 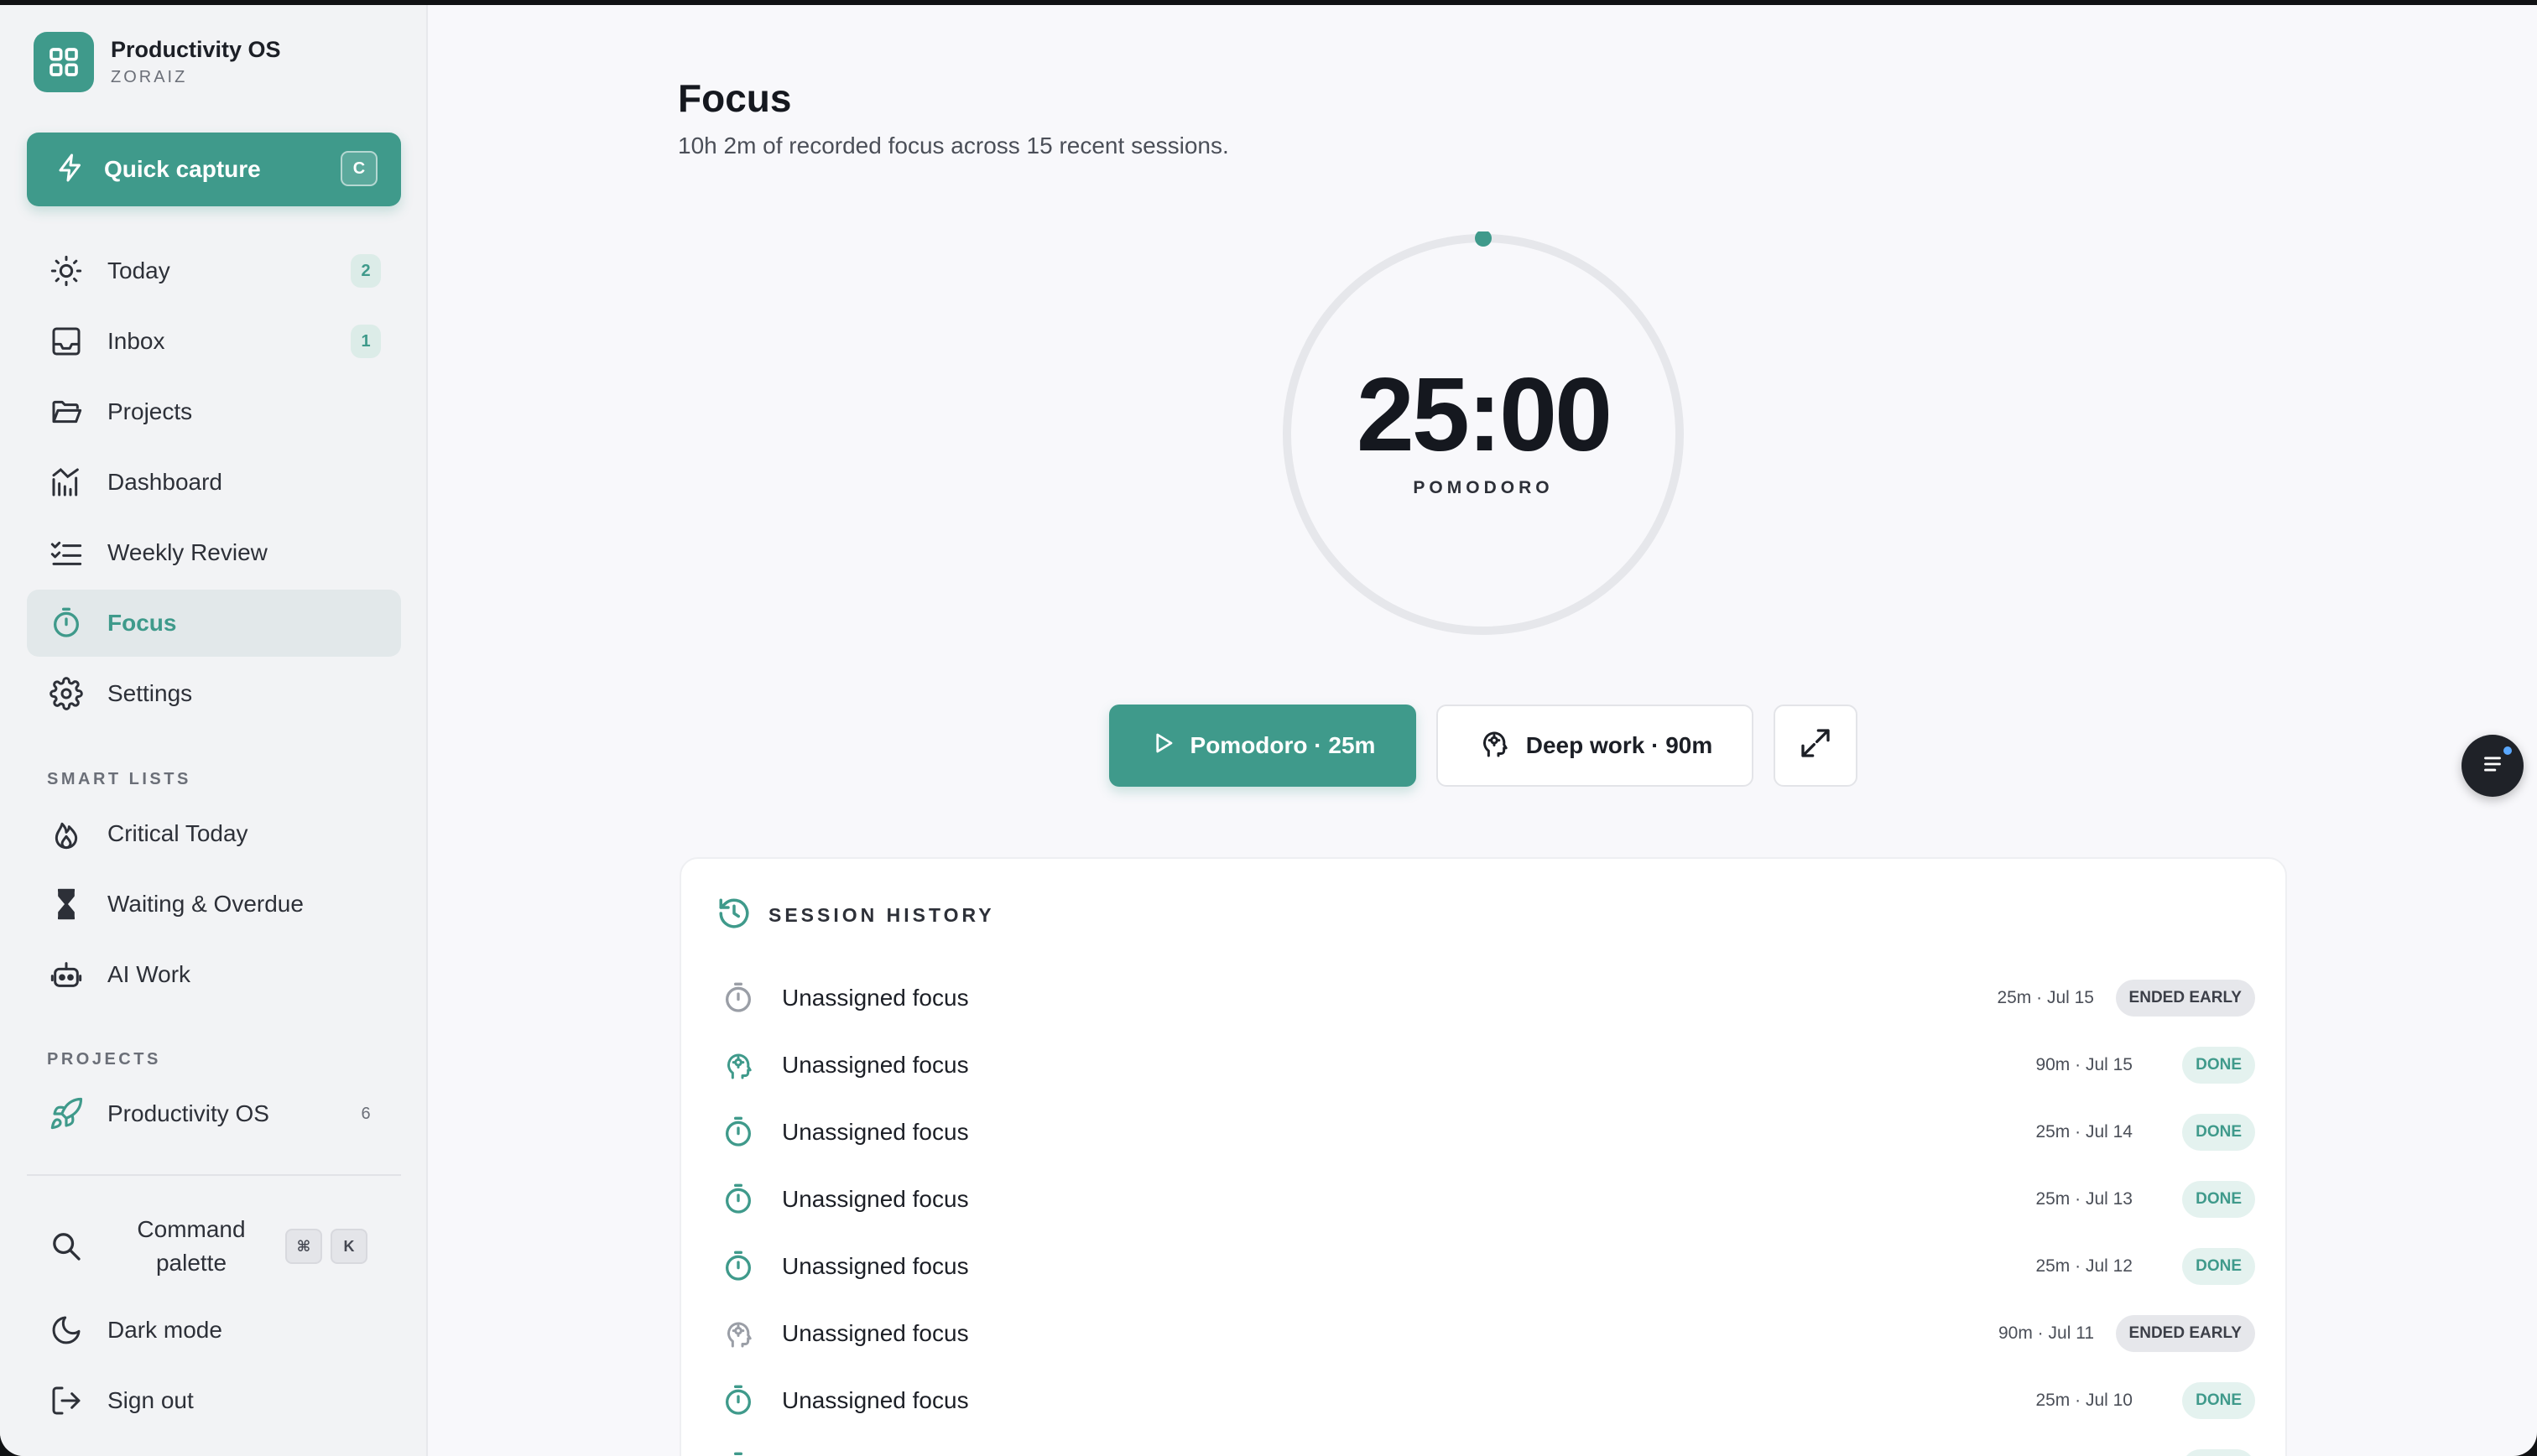 I want to click on chart-icon, so click(x=66, y=482).